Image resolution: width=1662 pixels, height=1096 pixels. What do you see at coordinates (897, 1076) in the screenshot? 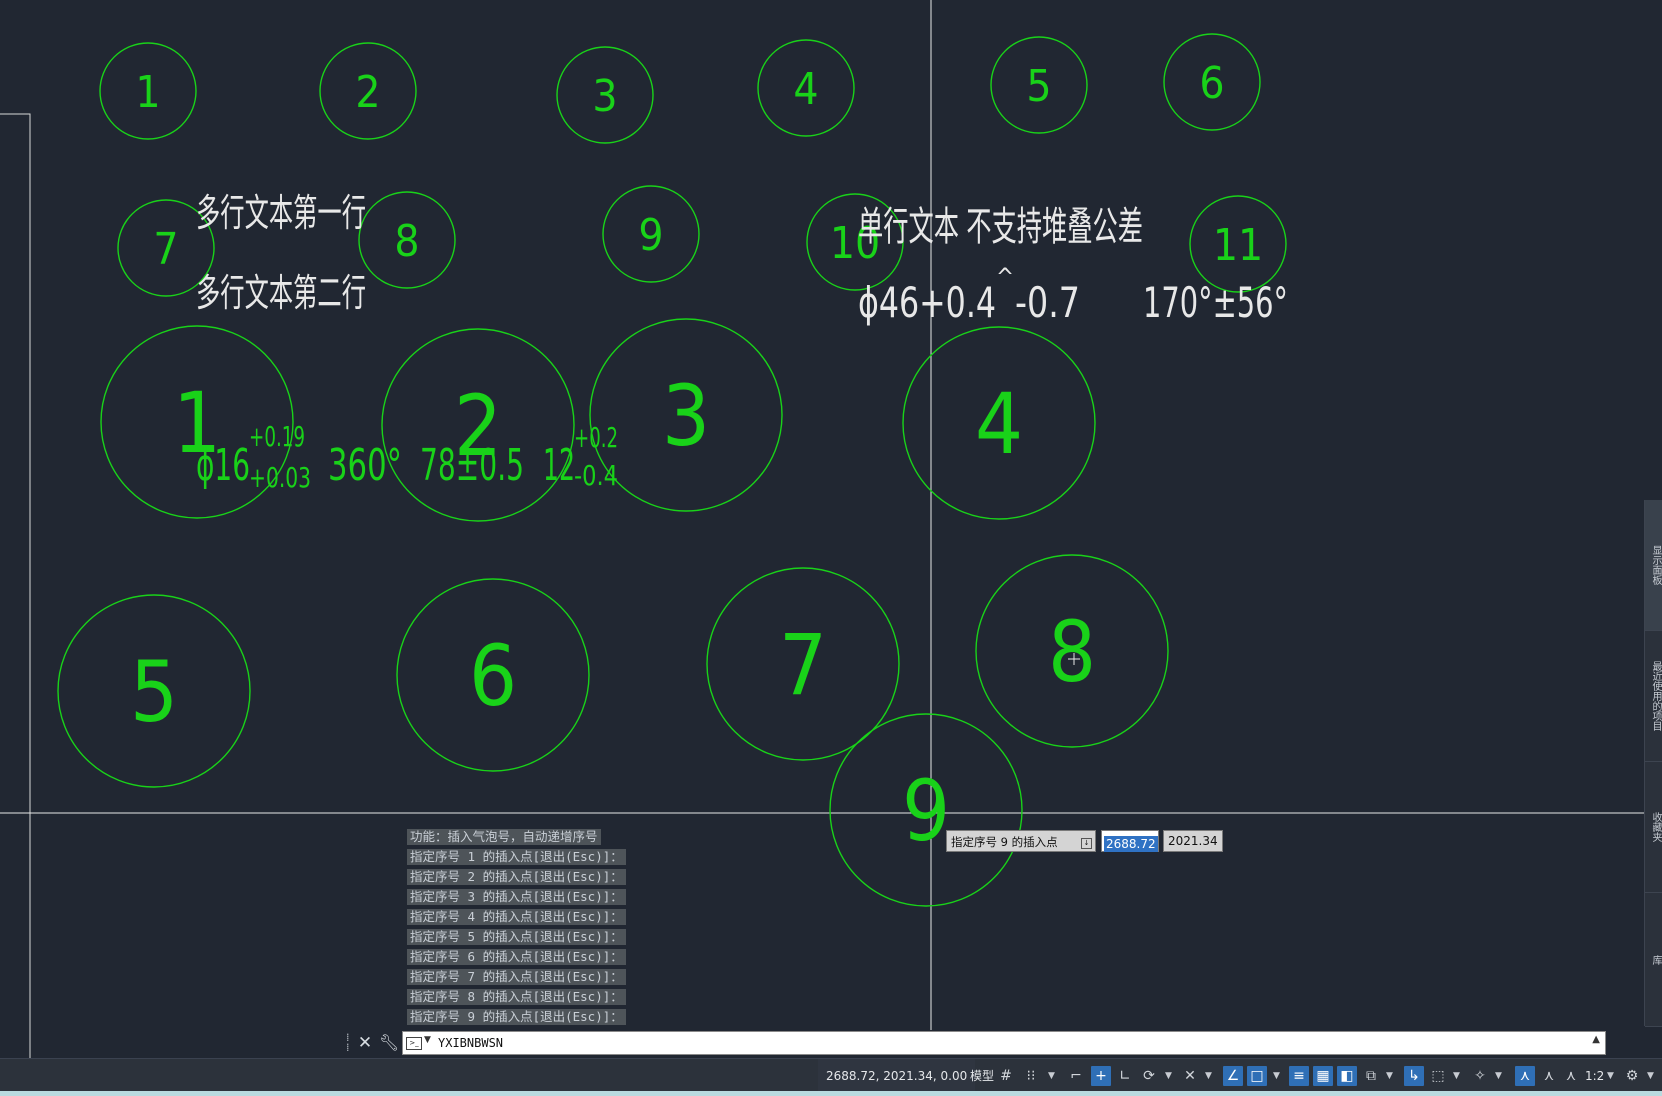
I see `coordinate-readout: 2688.72, 2021.34, 0.00` at bounding box center [897, 1076].